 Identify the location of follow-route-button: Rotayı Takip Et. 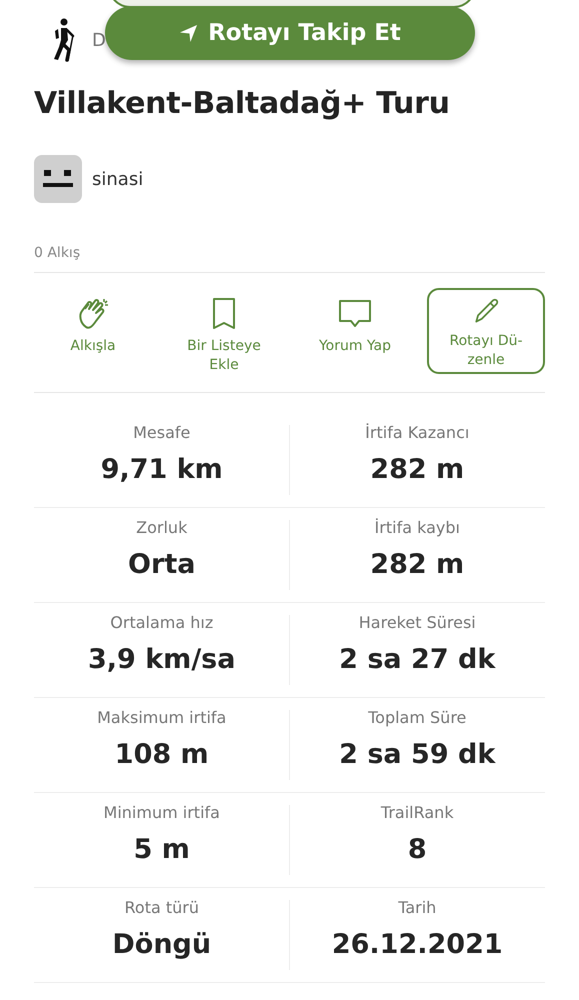
(290, 33).